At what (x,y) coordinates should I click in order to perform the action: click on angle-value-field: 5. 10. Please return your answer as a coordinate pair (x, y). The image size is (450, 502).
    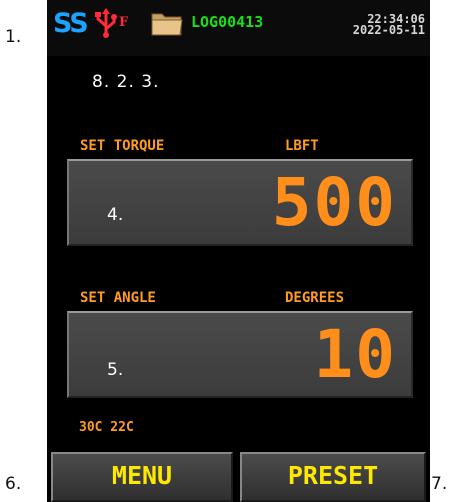
    Looking at the image, I should click on (240, 354).